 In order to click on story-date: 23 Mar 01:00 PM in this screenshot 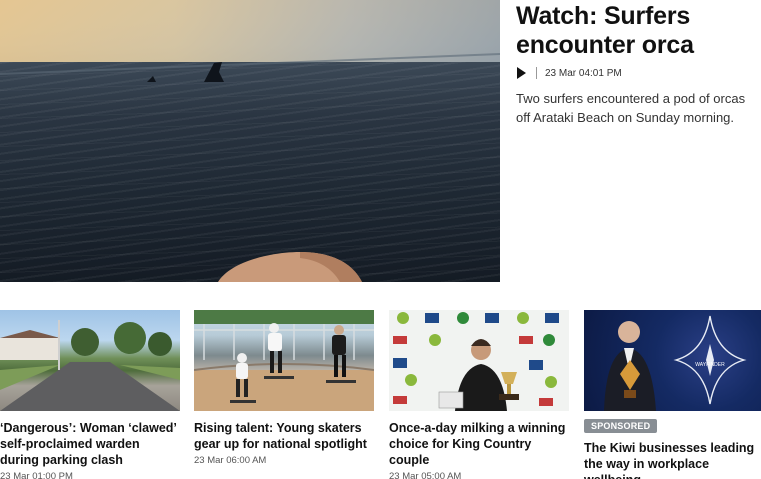, I will do `click(36, 475)`.